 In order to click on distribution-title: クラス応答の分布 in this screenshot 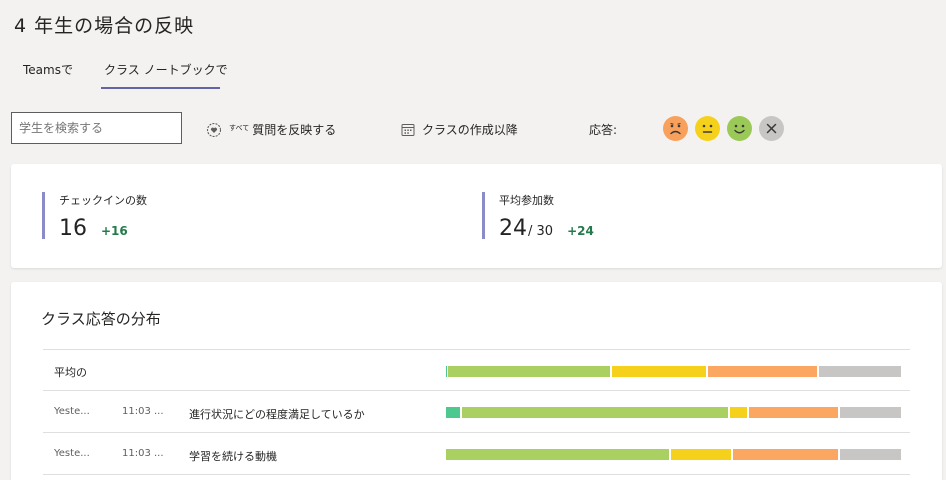, I will do `click(101, 319)`.